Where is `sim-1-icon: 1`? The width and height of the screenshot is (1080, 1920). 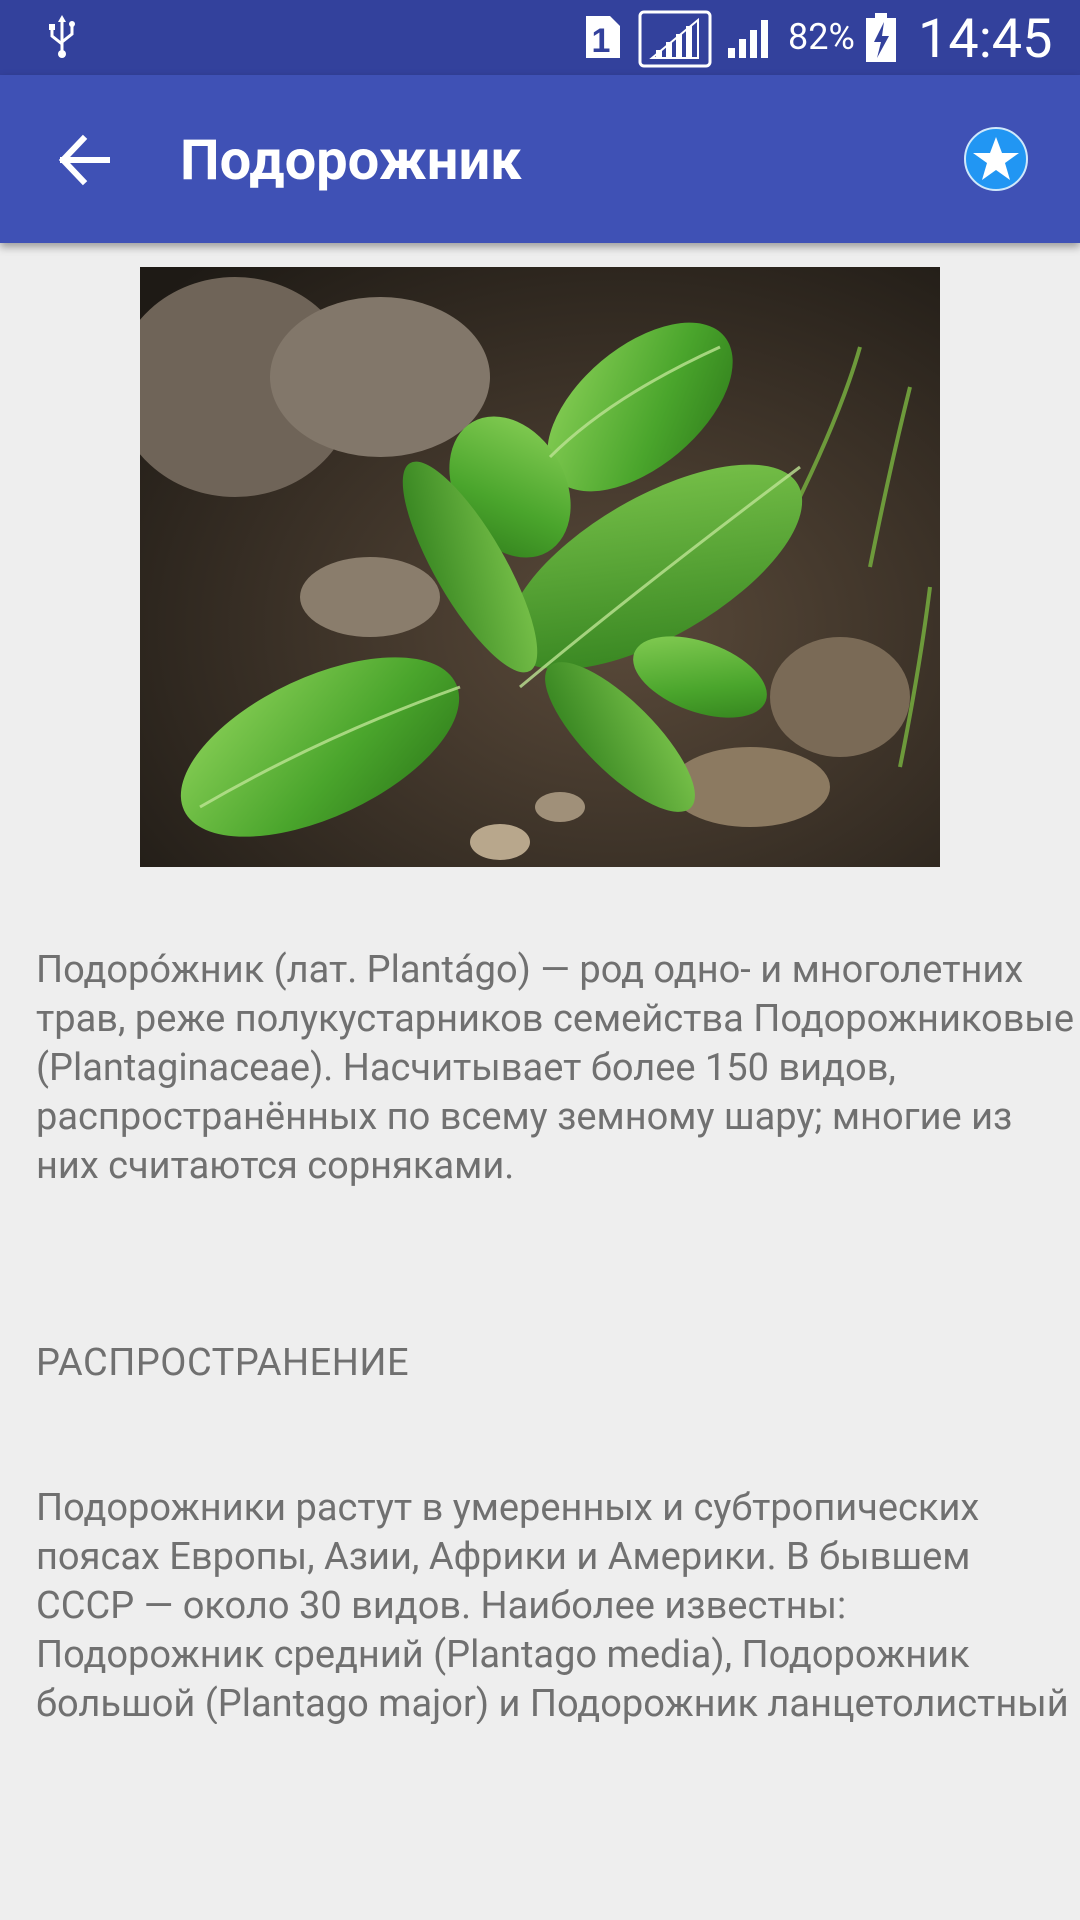
sim-1-icon: 1 is located at coordinates (603, 38).